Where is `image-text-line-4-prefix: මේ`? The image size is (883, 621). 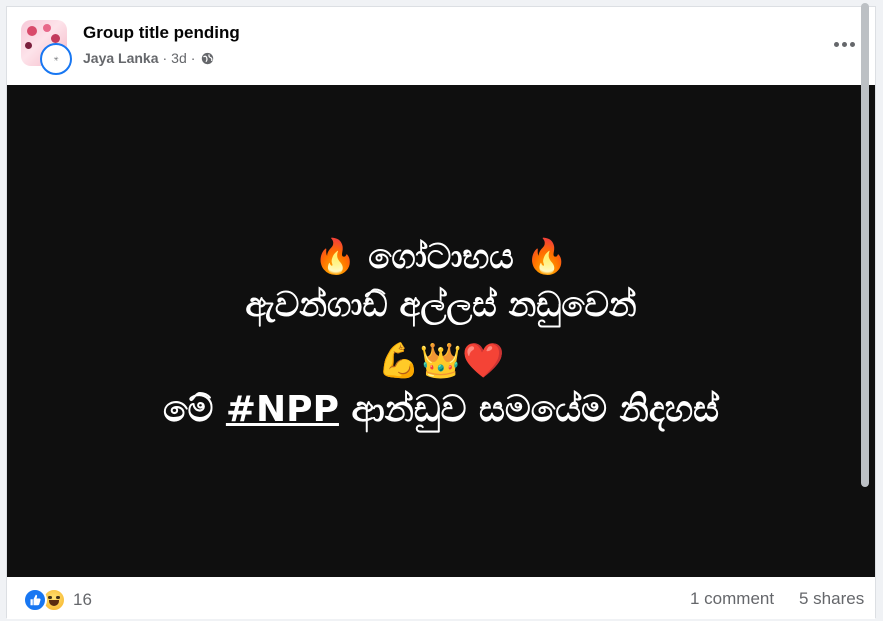 image-text-line-4-prefix: මේ is located at coordinates (194, 409).